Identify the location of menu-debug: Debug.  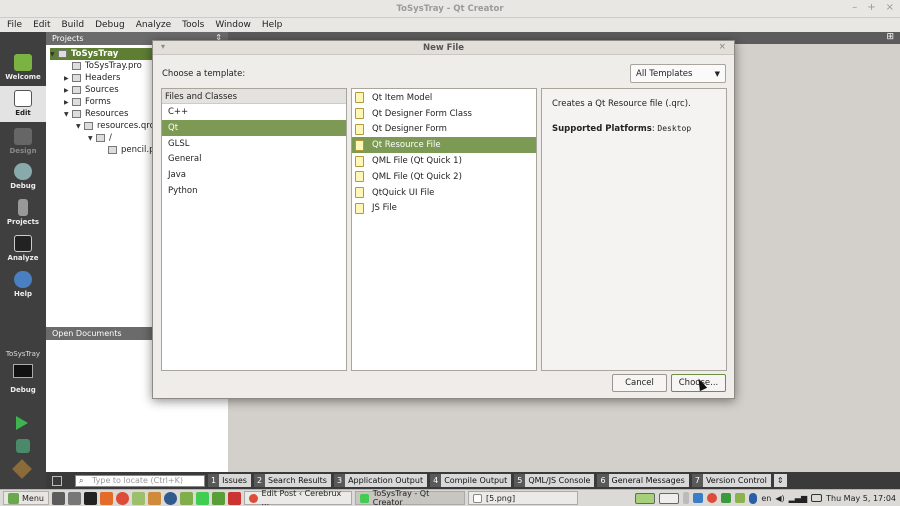
(110, 25).